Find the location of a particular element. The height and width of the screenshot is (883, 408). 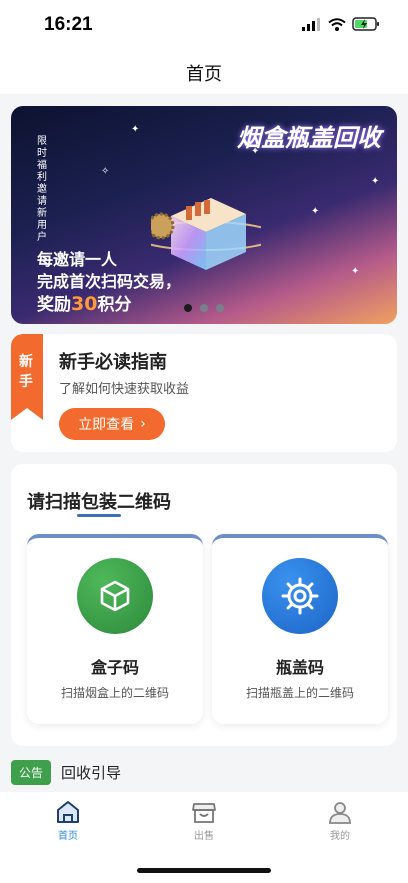

title-underline is located at coordinates (99, 515).